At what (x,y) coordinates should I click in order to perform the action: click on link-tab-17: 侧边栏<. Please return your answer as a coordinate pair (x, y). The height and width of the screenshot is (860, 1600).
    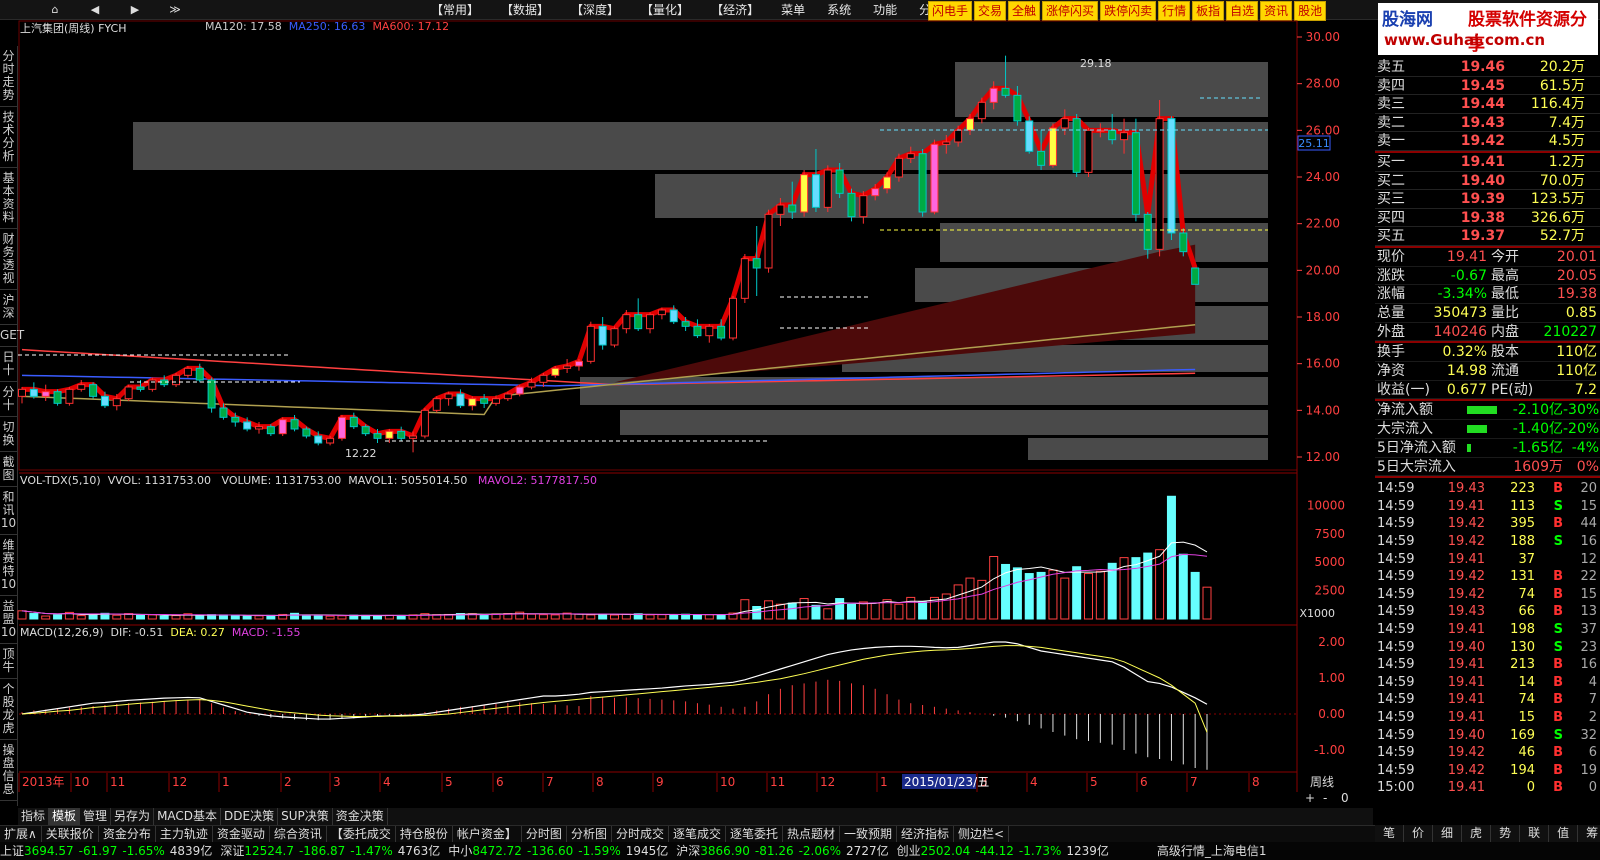
    Looking at the image, I should click on (982, 834).